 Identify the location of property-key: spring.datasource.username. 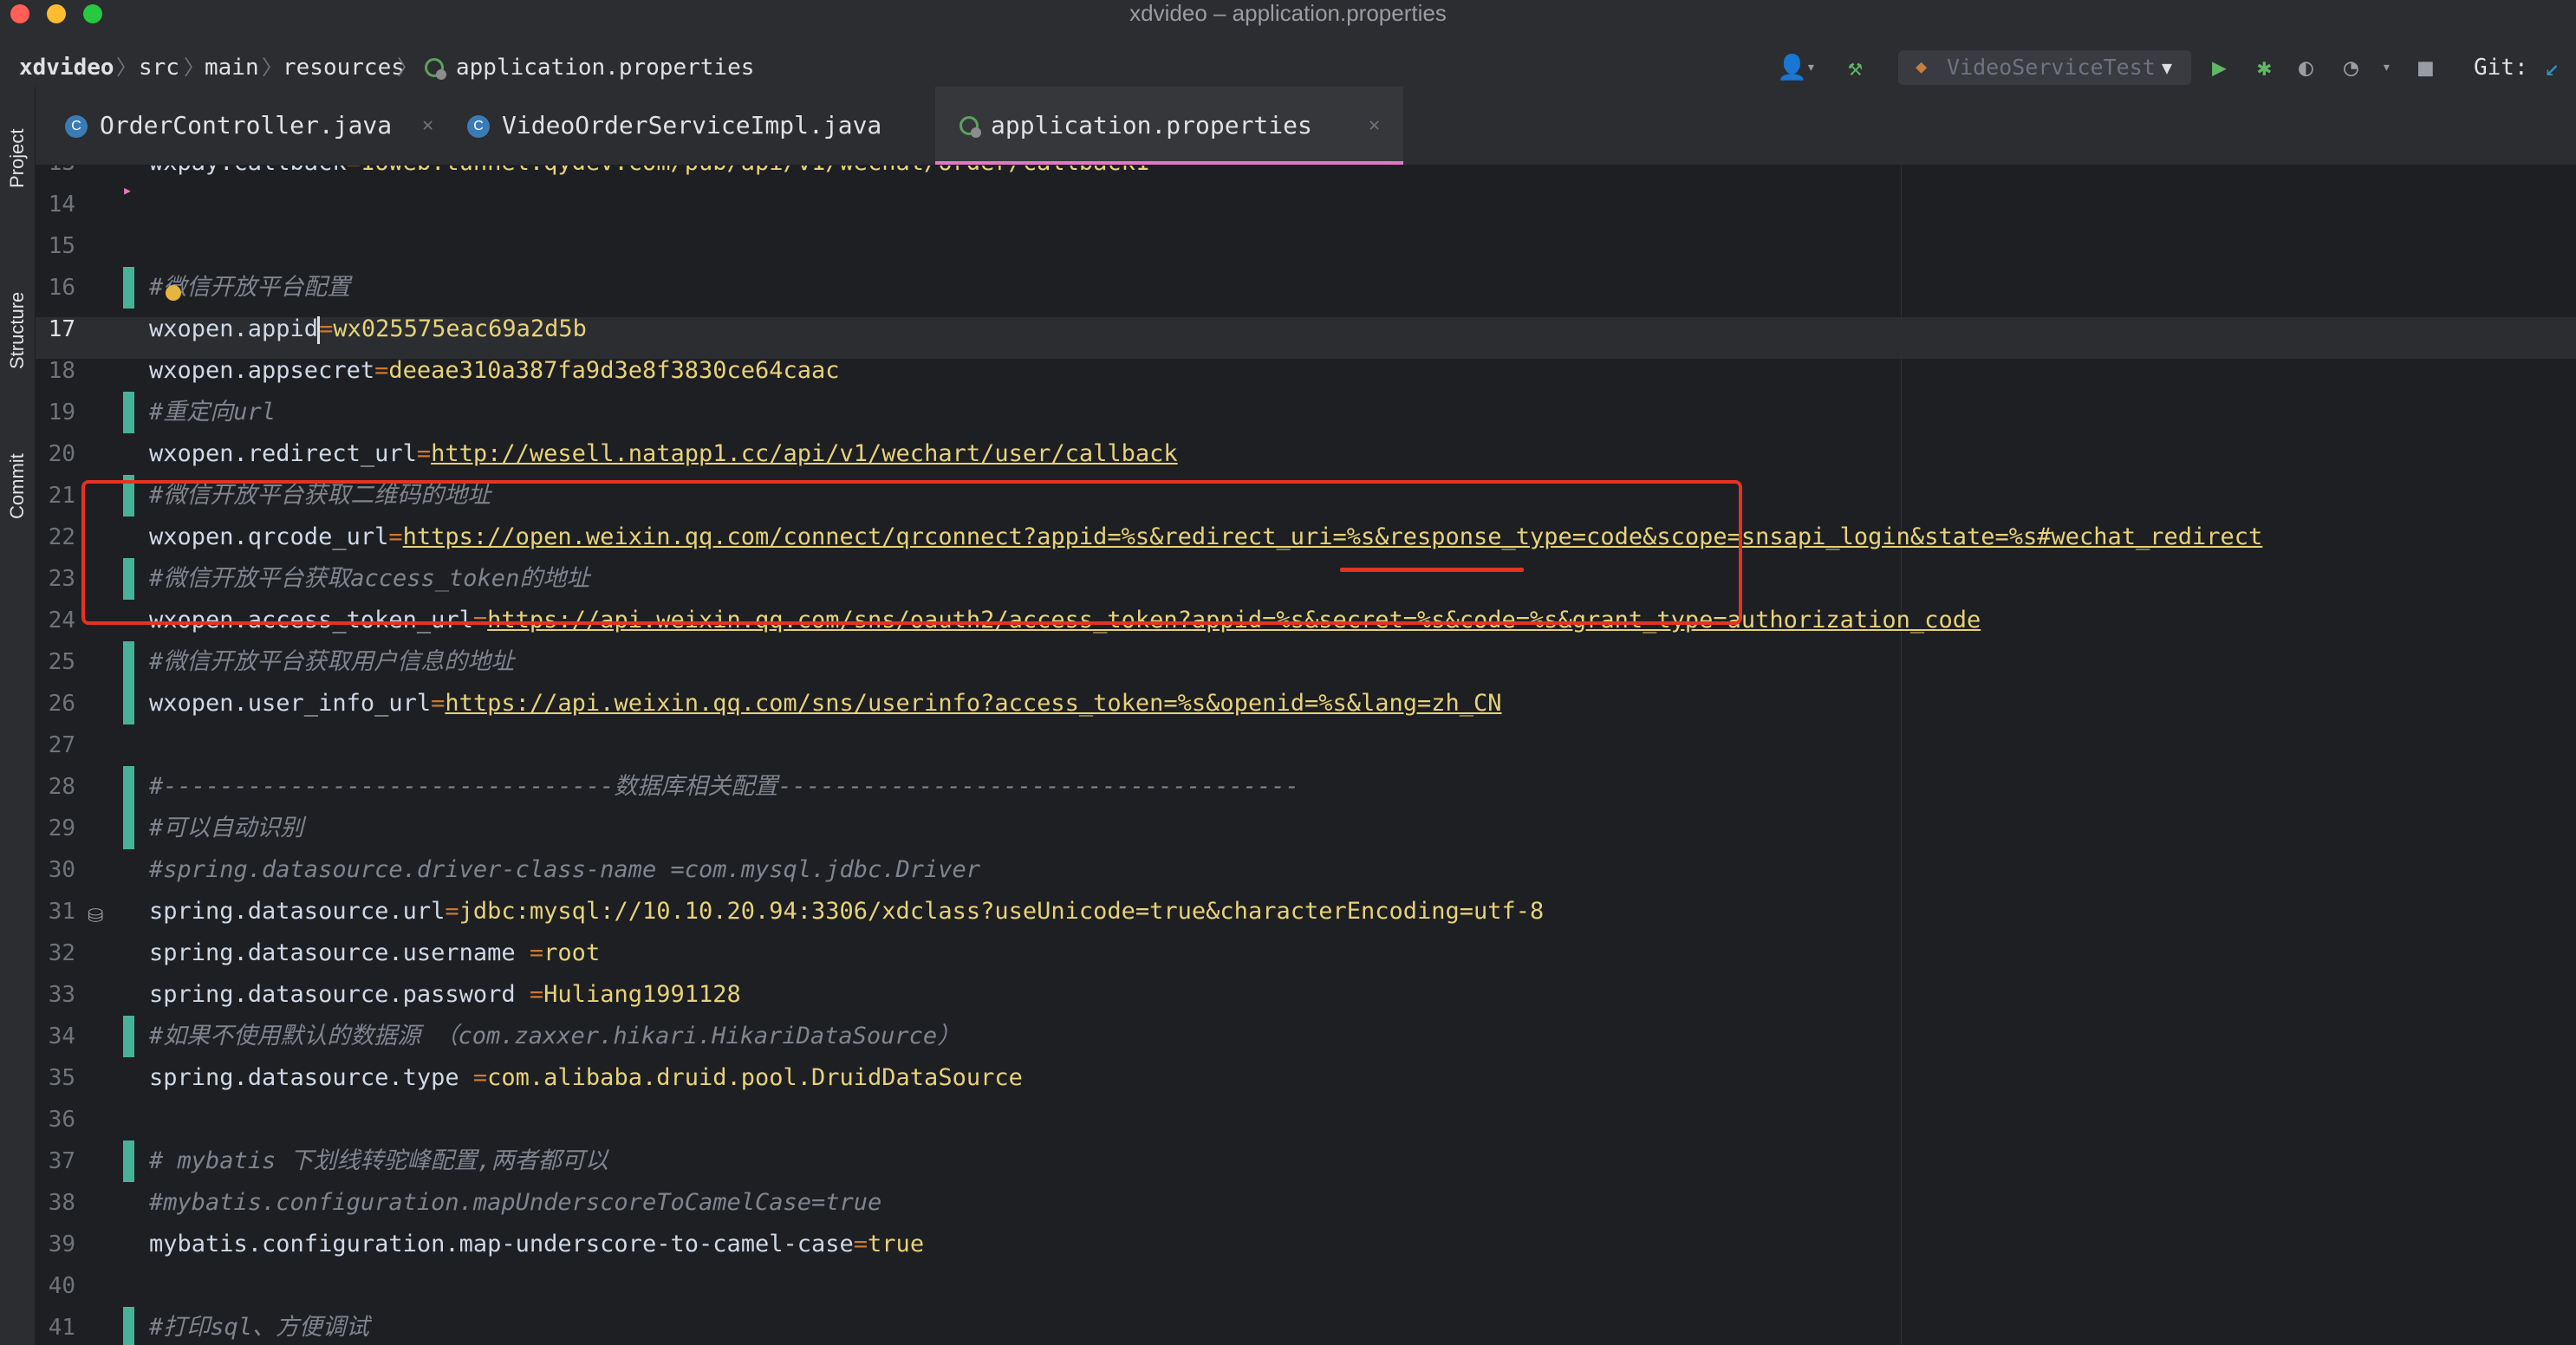
(339, 953).